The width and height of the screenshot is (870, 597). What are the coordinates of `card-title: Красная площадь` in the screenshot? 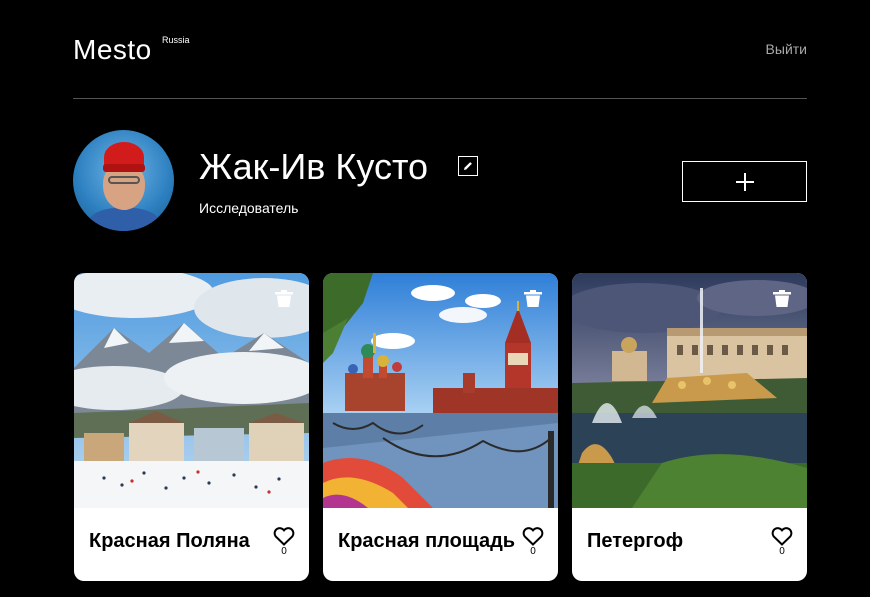 It's located at (427, 541).